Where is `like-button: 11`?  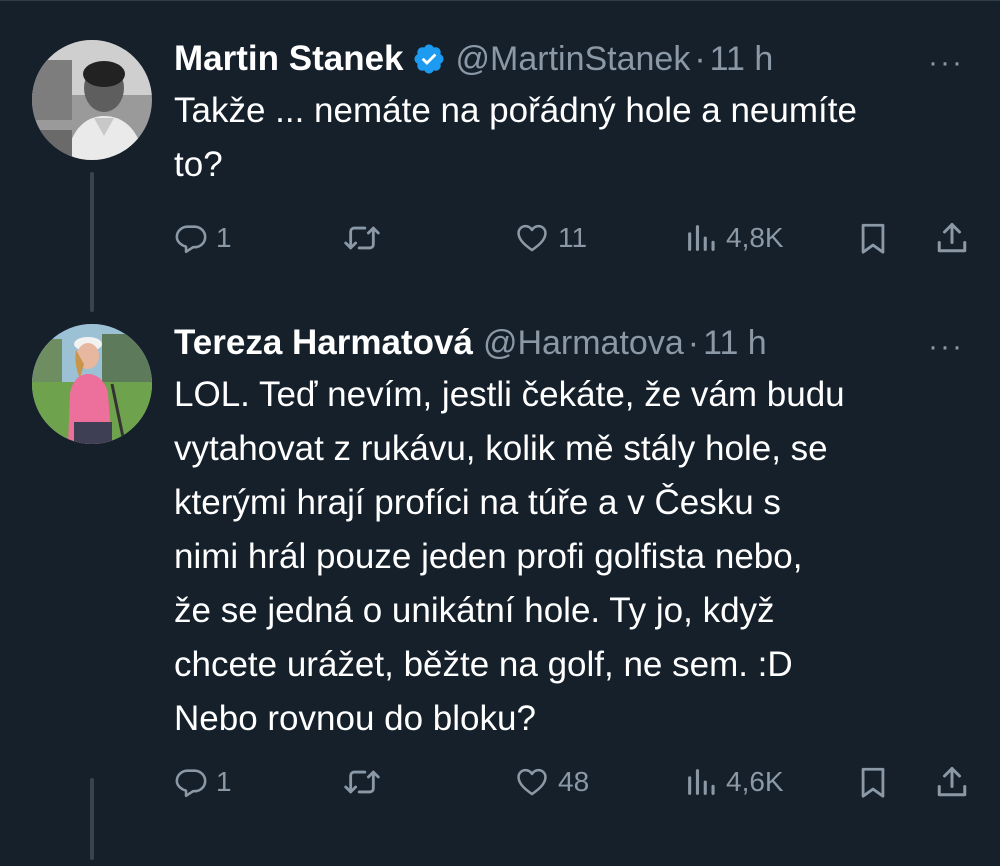
like-button: 11 is located at coordinates (550, 238).